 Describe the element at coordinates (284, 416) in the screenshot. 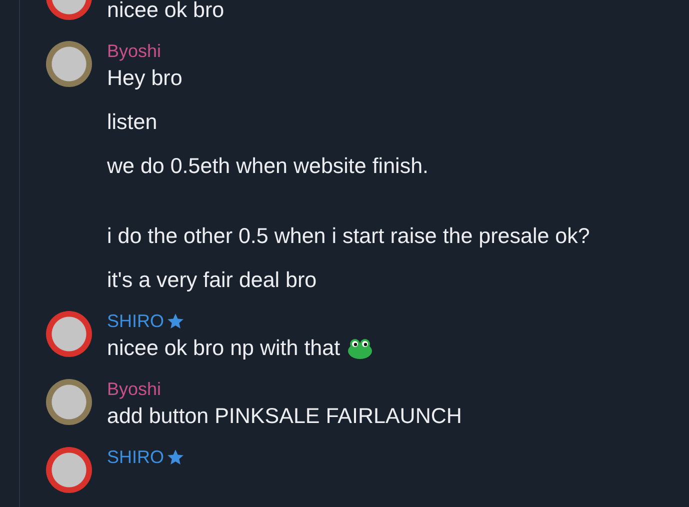

I see `message-text: add button PINKSALE FAIRLAUNCH` at that location.